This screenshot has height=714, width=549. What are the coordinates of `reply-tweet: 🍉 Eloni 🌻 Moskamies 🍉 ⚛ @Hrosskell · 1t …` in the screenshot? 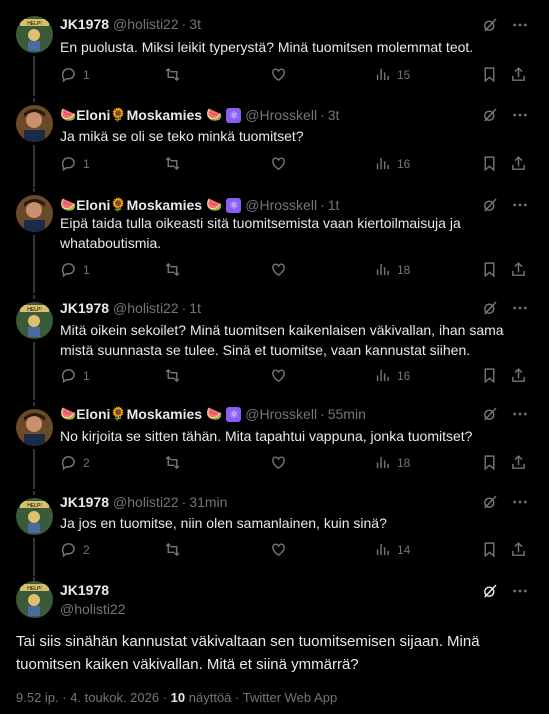 It's located at (274, 239).